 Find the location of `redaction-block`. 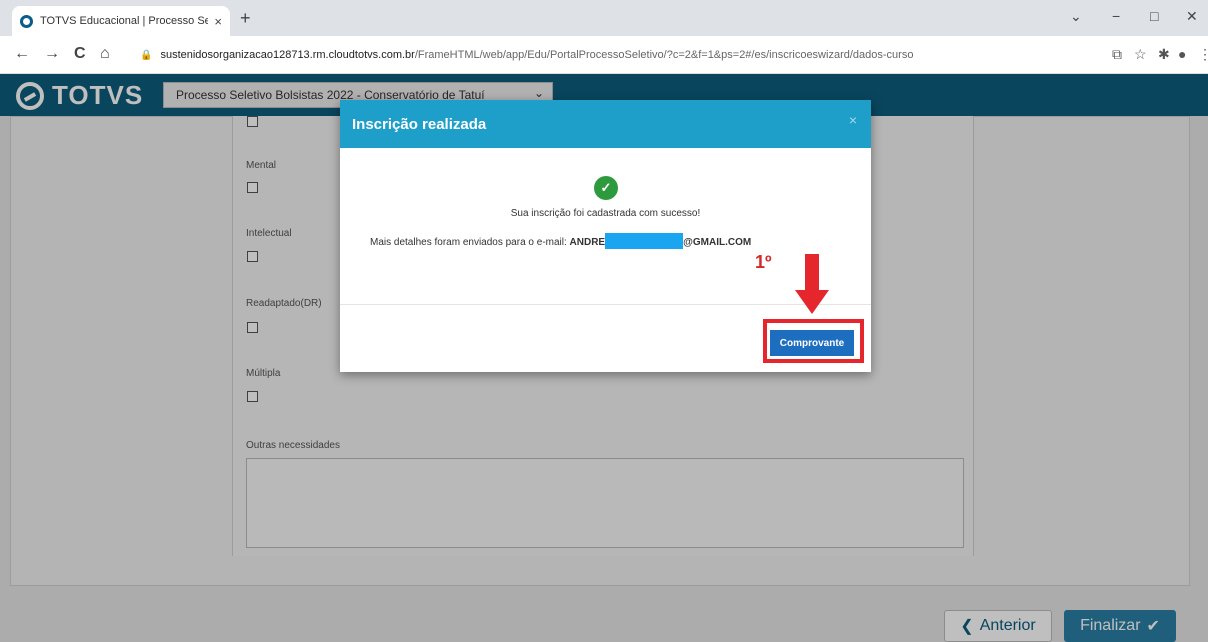

redaction-block is located at coordinates (644, 241).